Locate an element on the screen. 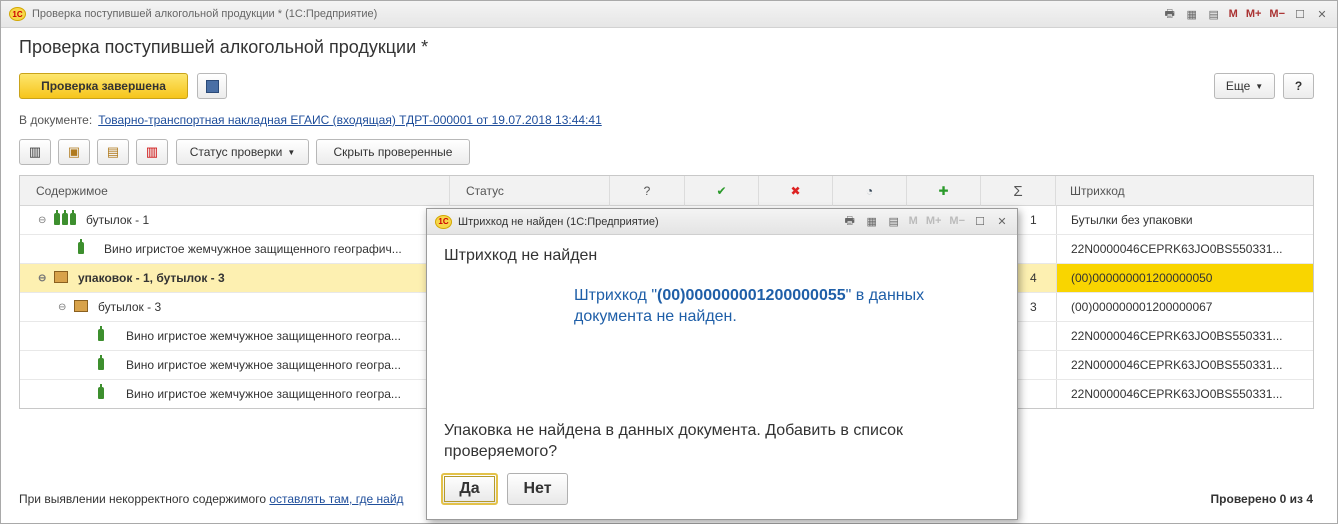 This screenshot has height=524, width=1338. package-barcode-button: ▤ is located at coordinates (113, 152).